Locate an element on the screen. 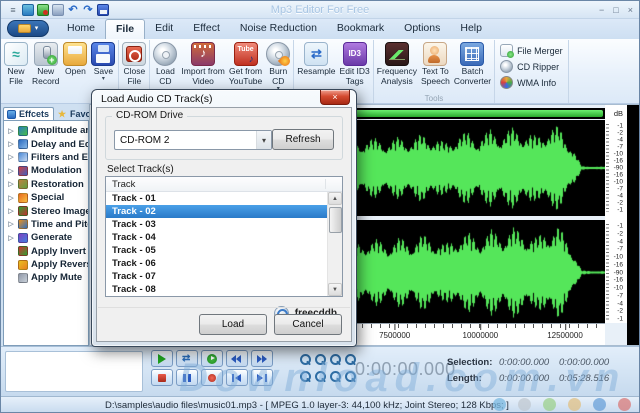  tree-item-restoration: ▷ Restoration is located at coordinates (46, 184).